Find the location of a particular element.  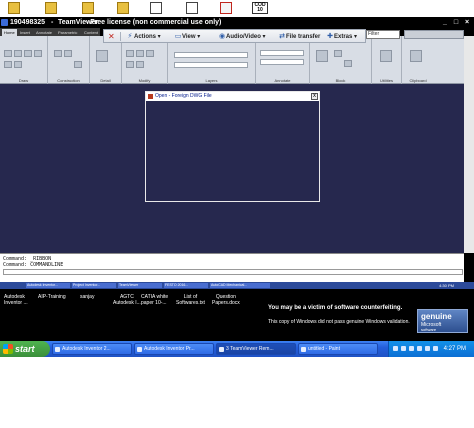

rectangle-tool-icon is located at coordinates (8, 64).